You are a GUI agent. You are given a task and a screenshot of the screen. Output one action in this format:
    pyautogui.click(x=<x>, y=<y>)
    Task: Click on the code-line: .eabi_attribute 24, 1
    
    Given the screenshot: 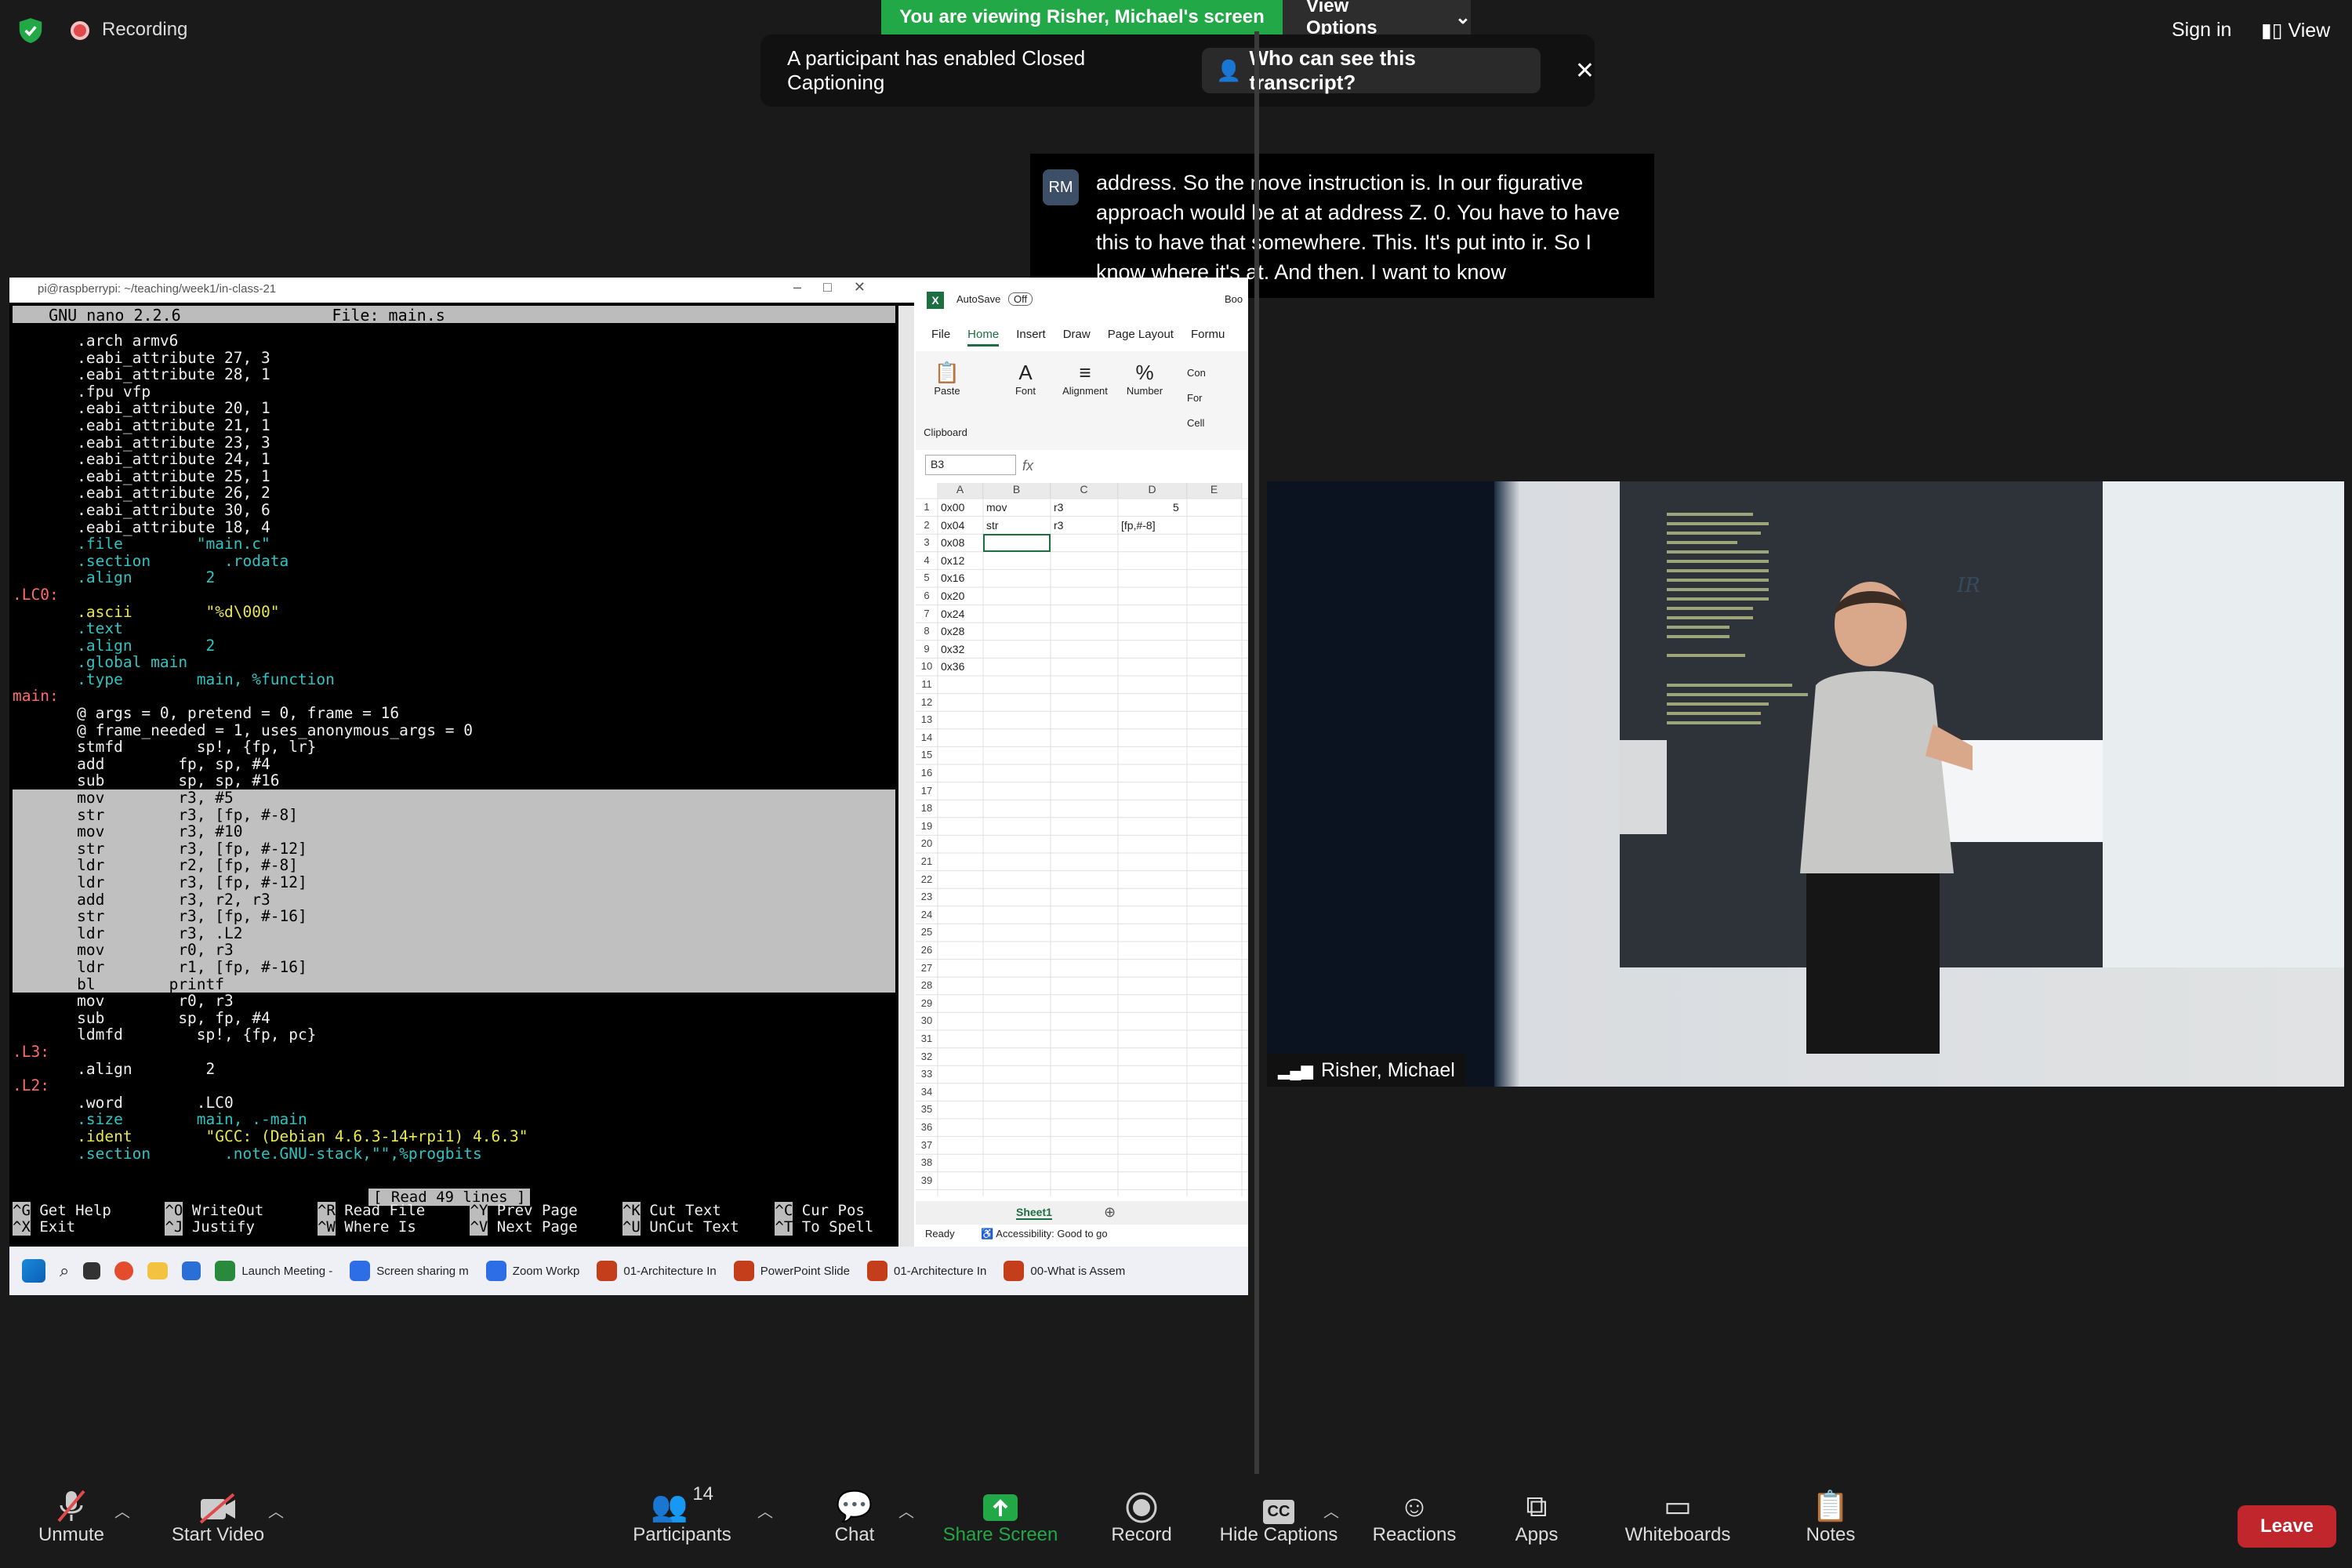 What is the action you would take?
    pyautogui.click(x=454, y=460)
    